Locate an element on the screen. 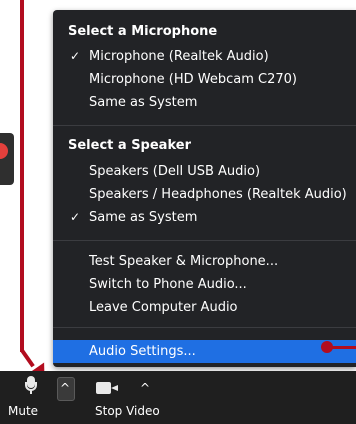  menu-item-microphone-realtek: ✓ Microphone (Realtek Audio) is located at coordinates (204, 56).